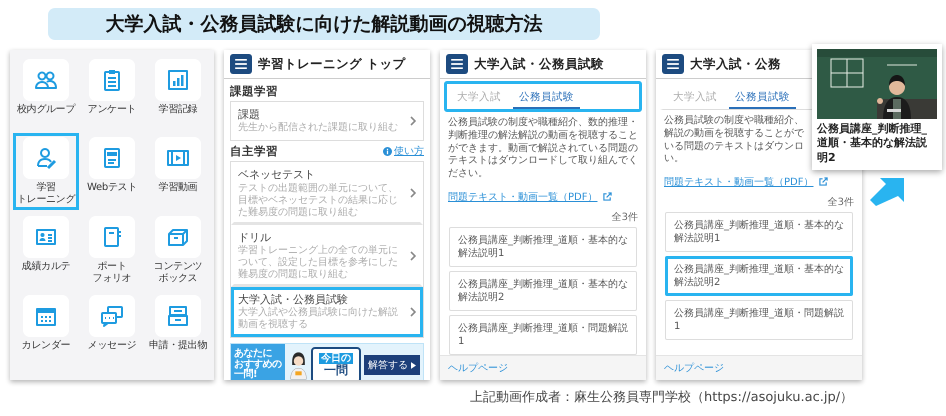 This screenshot has height=416, width=946. Describe the element at coordinates (46, 93) in the screenshot. I see `app-tile: 校内グループ` at that location.